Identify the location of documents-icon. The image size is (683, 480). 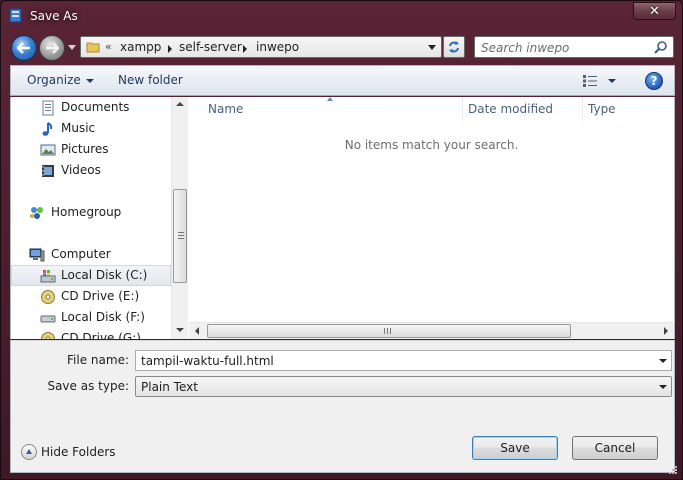
(48, 108).